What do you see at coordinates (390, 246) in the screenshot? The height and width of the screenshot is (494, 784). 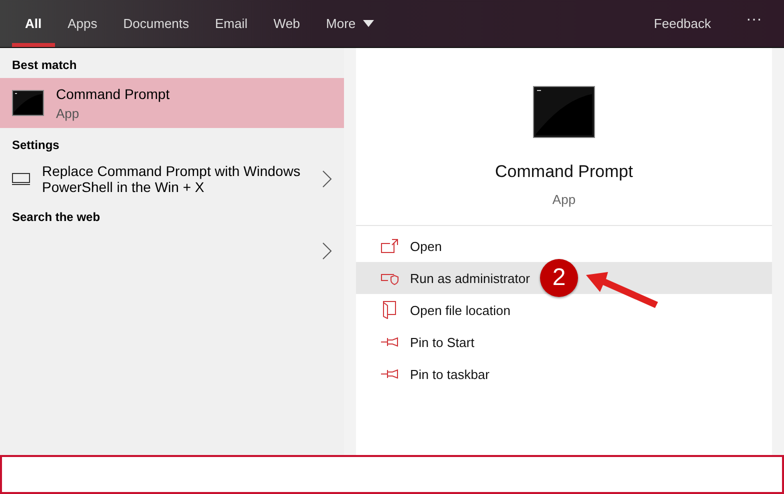 I see `open-window-icon` at bounding box center [390, 246].